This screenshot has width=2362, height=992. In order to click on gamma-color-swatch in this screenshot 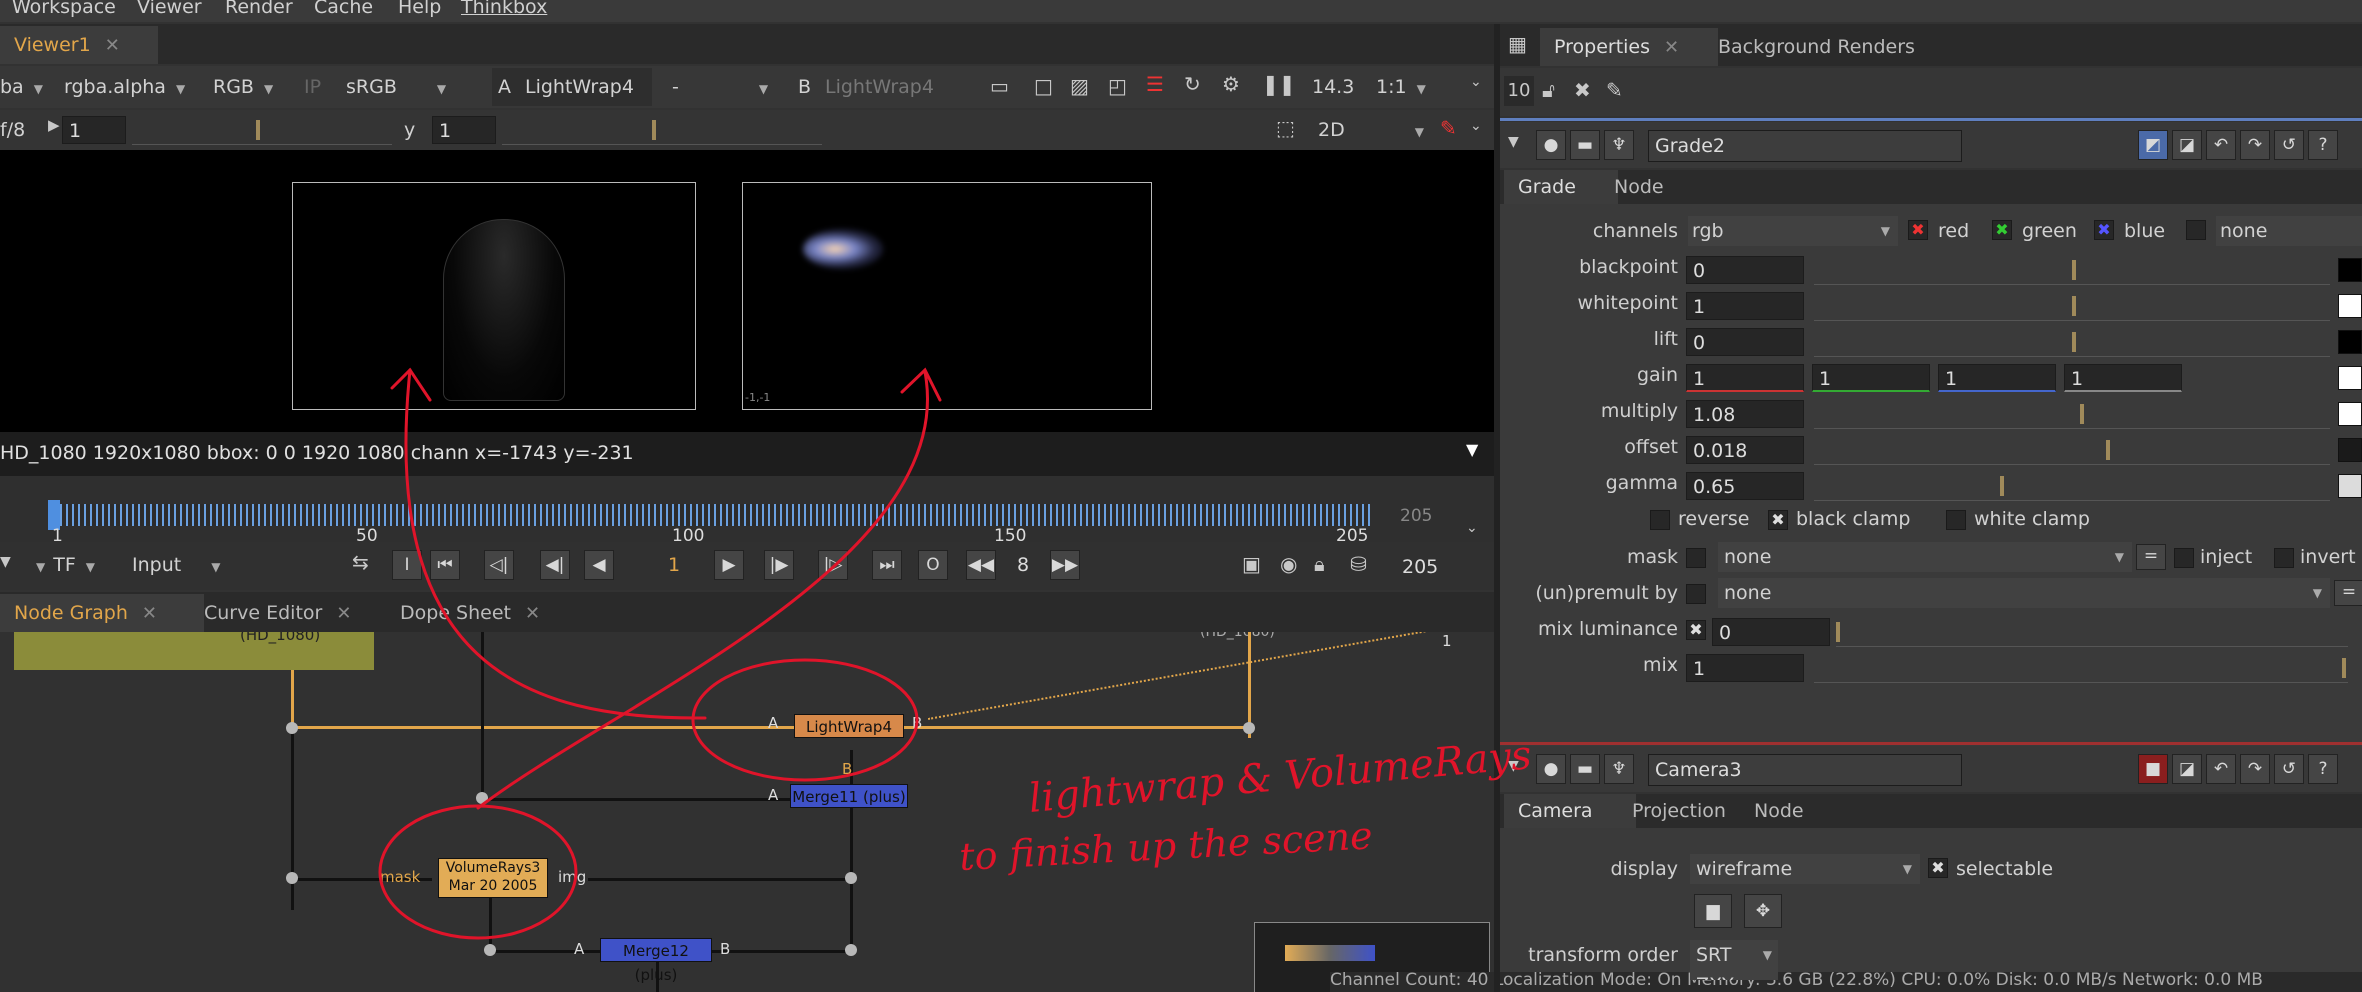, I will do `click(2350, 486)`.